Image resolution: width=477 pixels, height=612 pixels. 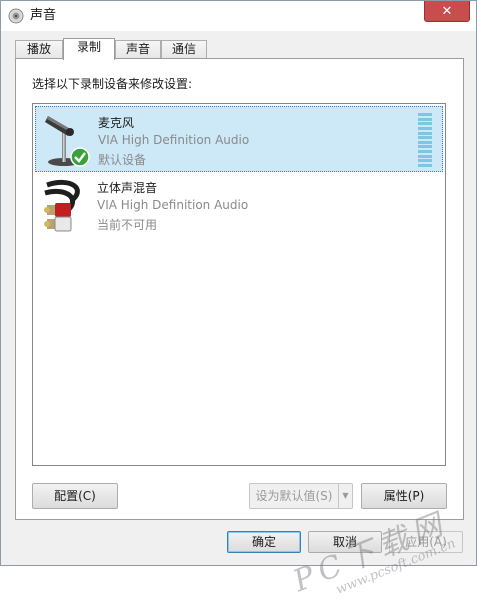 I want to click on tab-communications: 通信, so click(x=184, y=49).